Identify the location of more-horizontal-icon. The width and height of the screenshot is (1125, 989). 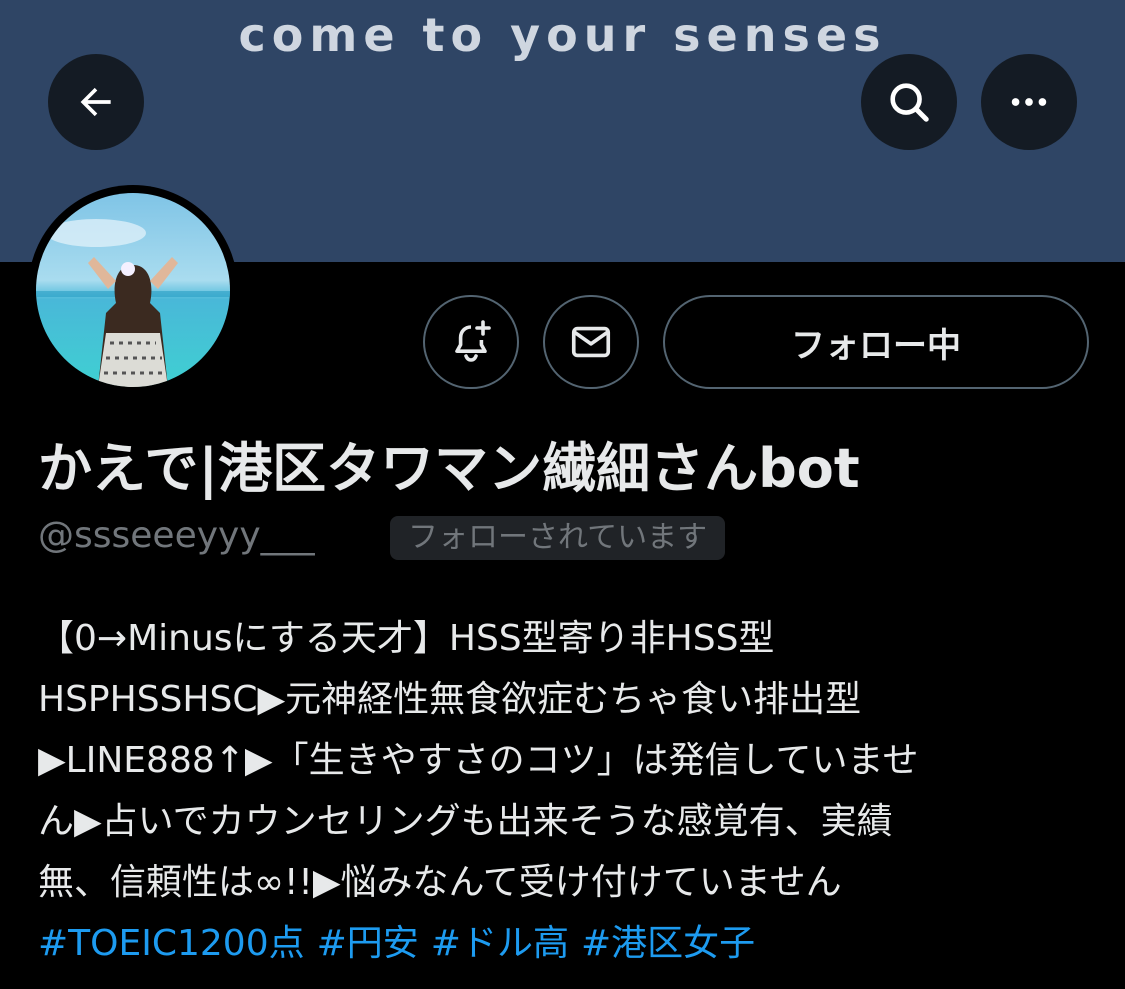
(1029, 102).